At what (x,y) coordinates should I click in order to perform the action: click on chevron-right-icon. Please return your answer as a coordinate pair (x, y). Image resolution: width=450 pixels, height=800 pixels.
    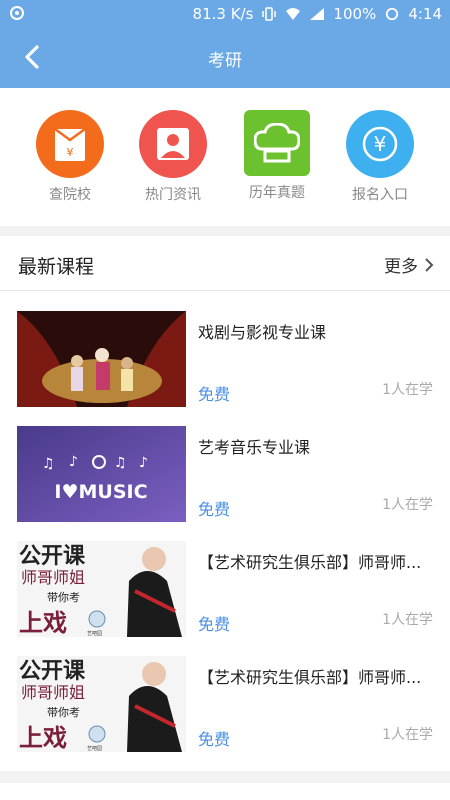
    Looking at the image, I should click on (429, 264).